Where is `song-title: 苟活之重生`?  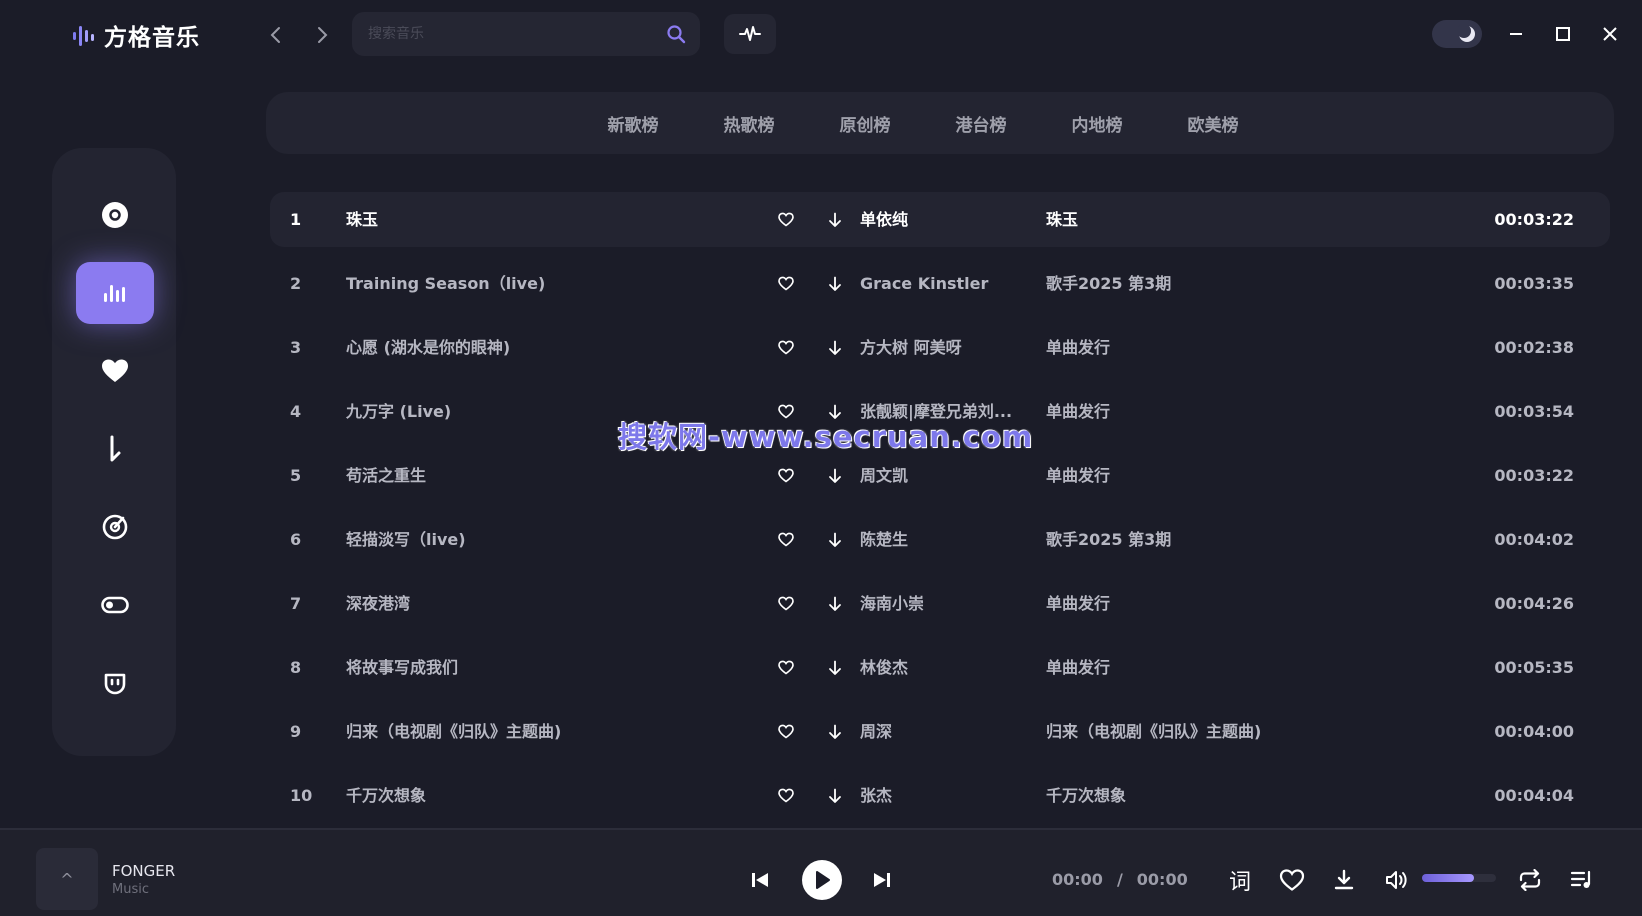
song-title: 苟活之重生 is located at coordinates (546, 475).